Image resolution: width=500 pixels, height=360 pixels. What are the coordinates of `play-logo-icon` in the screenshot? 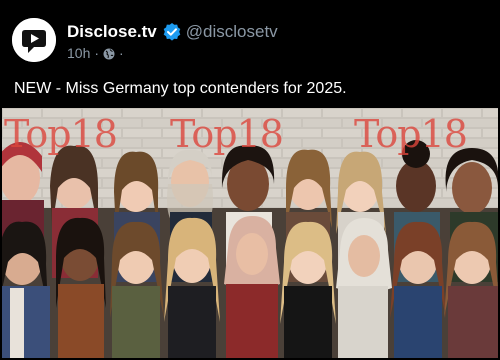 It's located at (34, 40).